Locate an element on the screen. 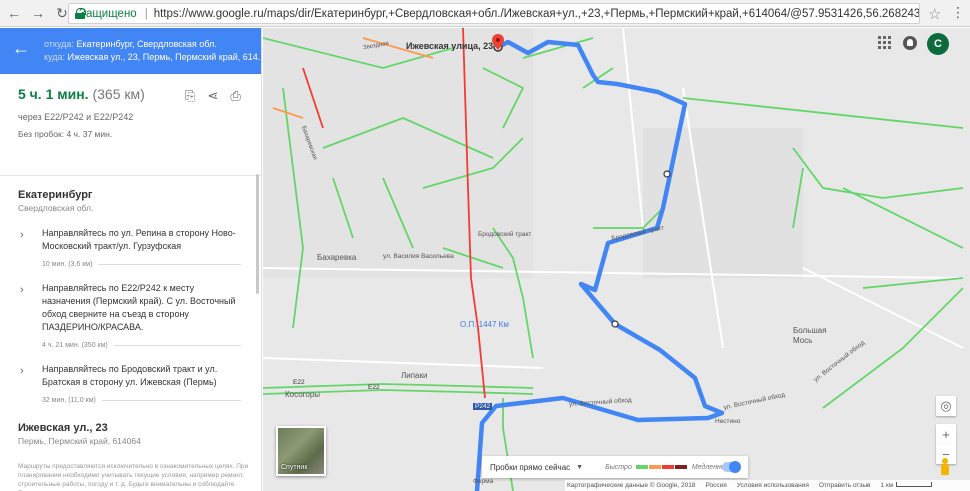 The width and height of the screenshot is (970, 491). print-icon: ⎙ is located at coordinates (235, 96).